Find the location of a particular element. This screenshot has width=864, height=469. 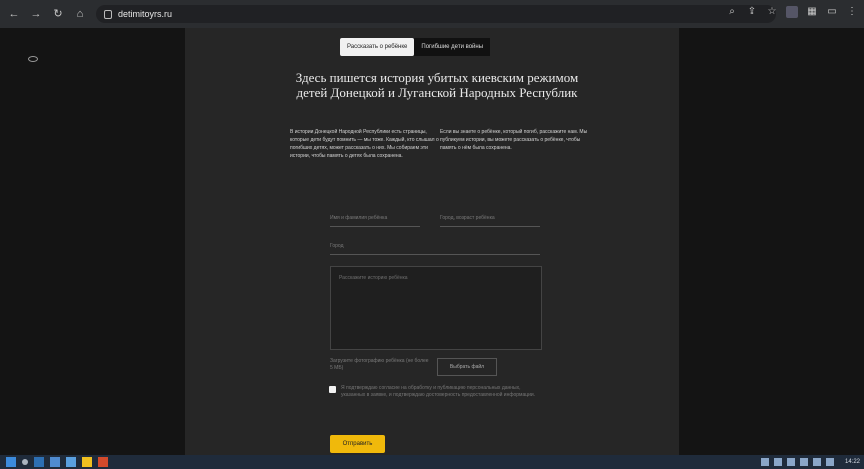

puzzle-icon: ▦ is located at coordinates (812, 12).